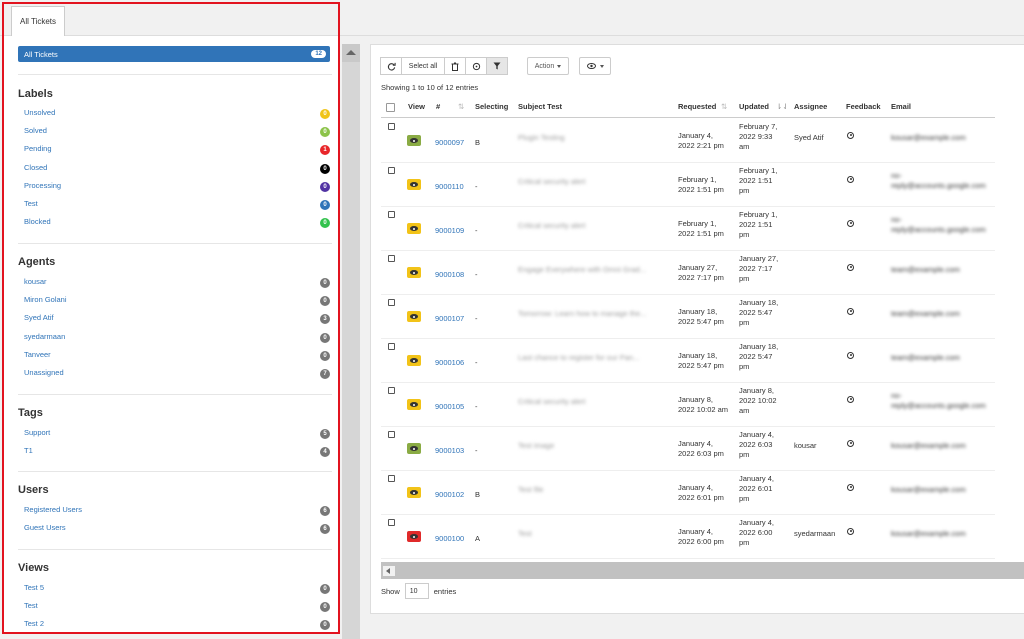 The image size is (1024, 639). I want to click on restore-button, so click(476, 66).